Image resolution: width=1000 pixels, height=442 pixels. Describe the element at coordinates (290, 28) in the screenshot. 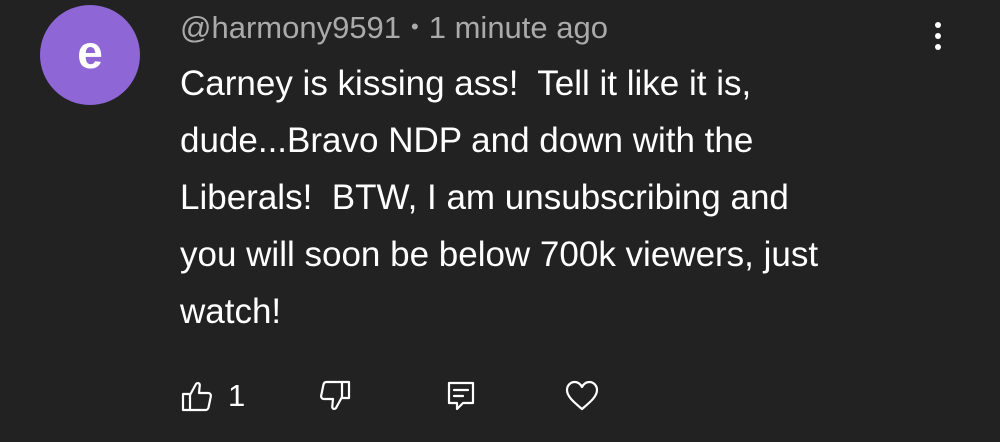

I see `username: @harmony9591` at that location.